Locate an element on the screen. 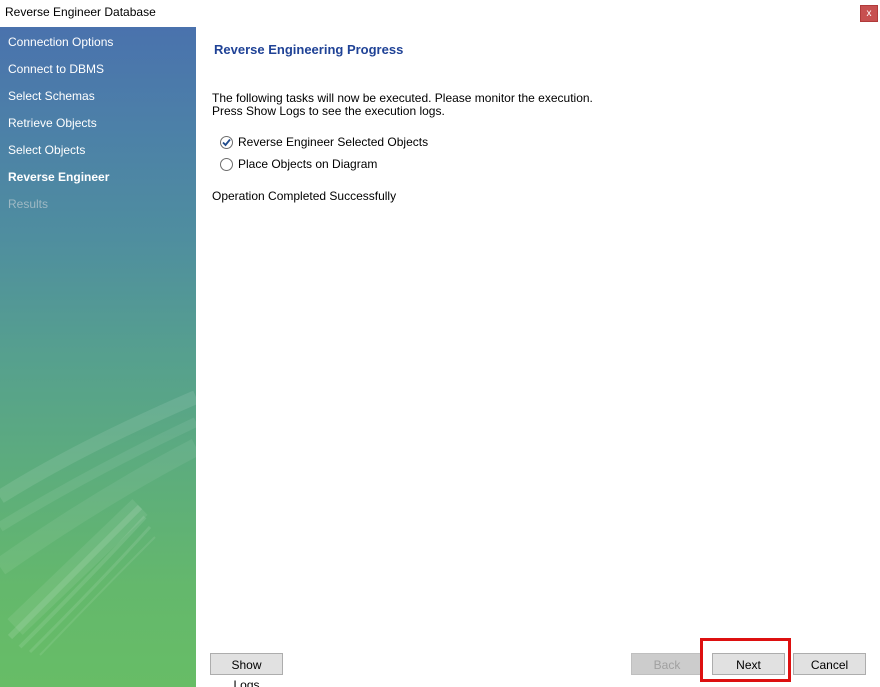  back-button: Back is located at coordinates (667, 664).